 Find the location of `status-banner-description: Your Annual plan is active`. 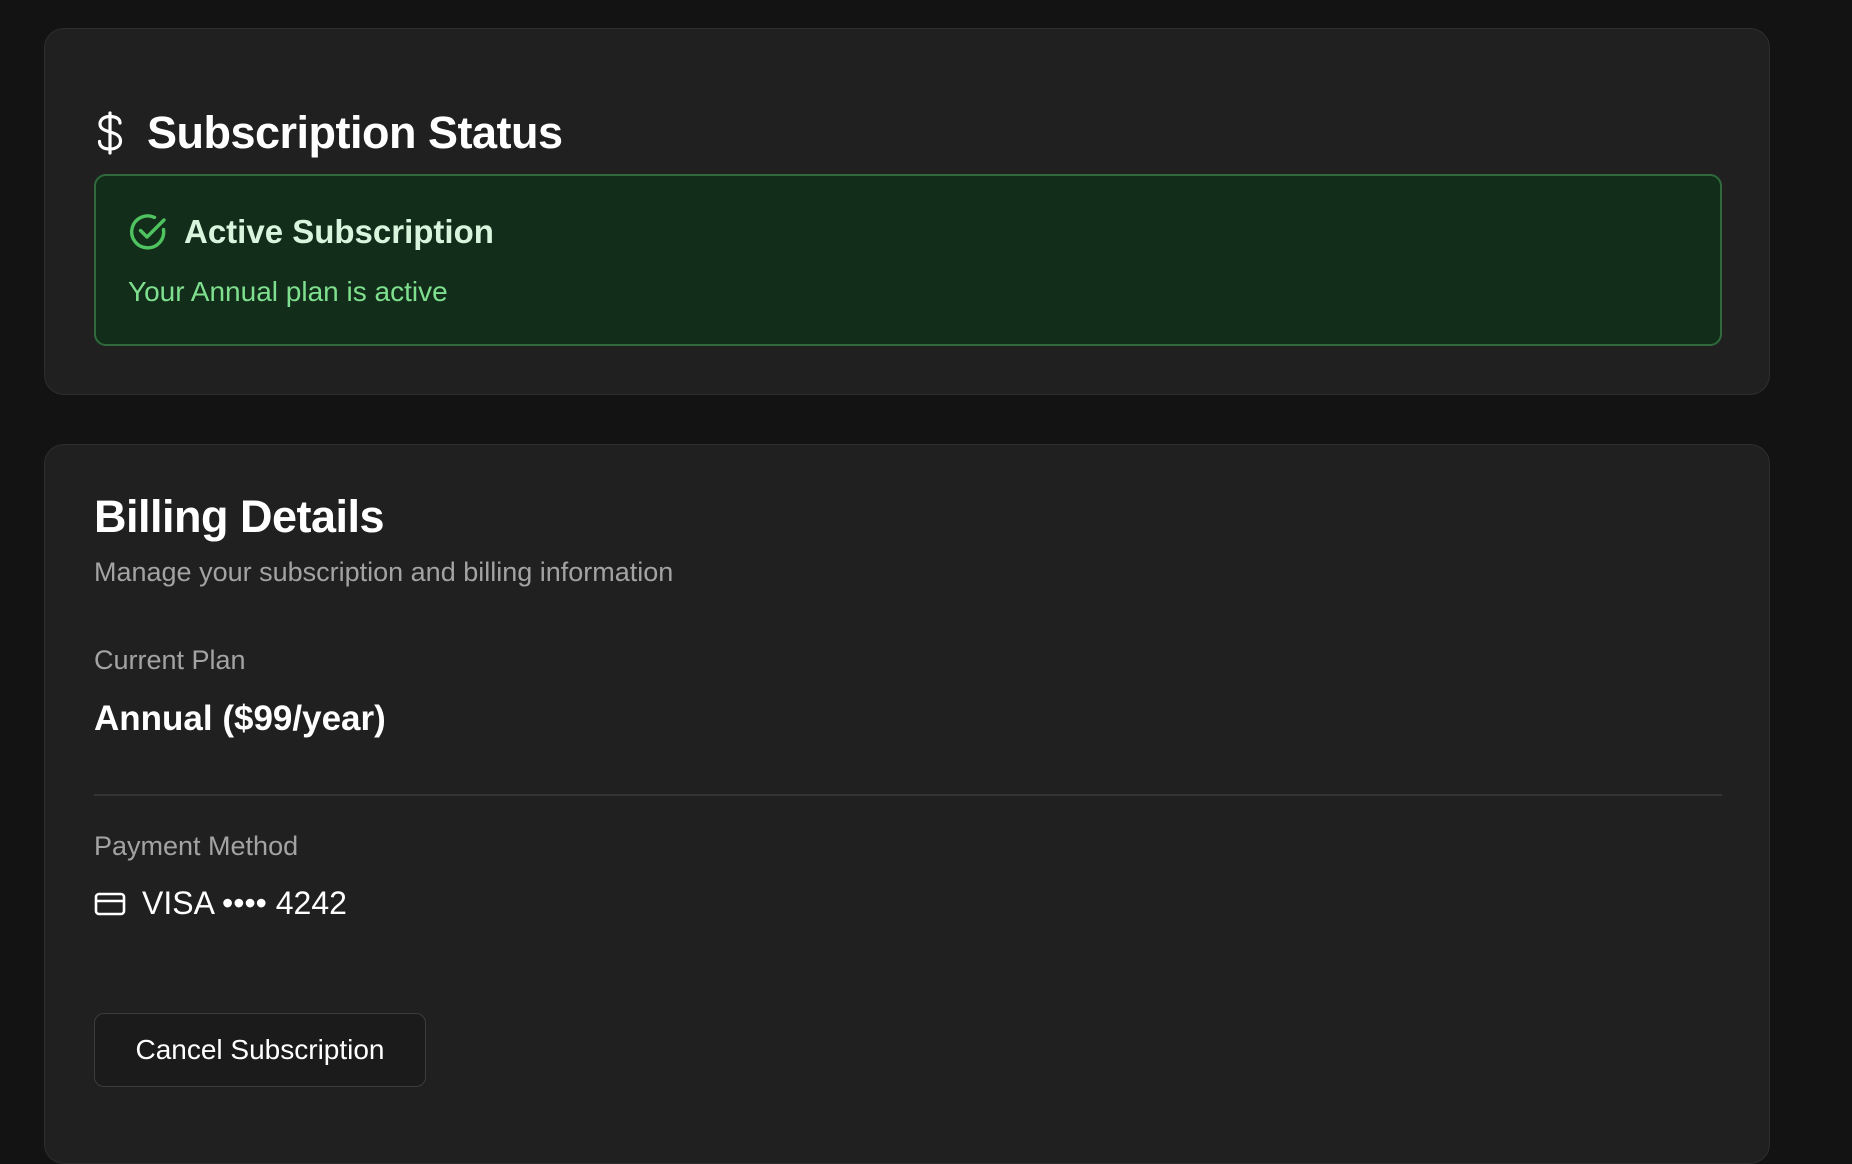

status-banner-description: Your Annual plan is active is located at coordinates (288, 291).